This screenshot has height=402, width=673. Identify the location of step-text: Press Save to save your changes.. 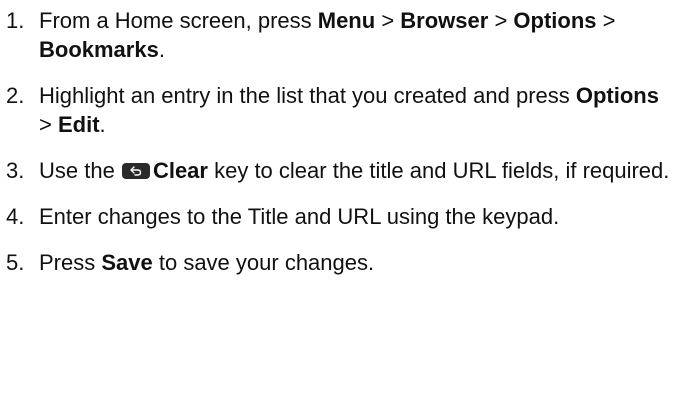
(354, 262).